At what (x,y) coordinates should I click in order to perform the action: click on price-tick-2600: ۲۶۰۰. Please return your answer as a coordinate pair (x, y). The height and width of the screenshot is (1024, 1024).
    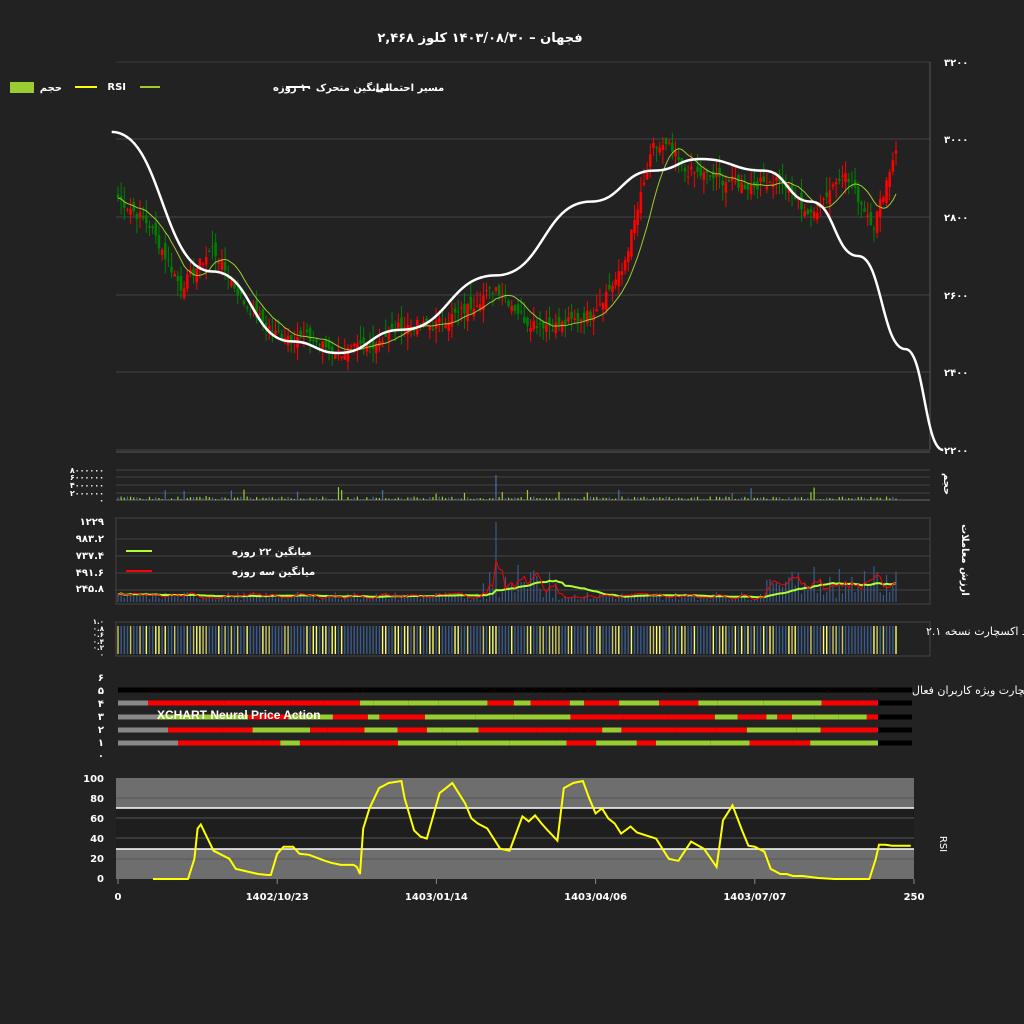
    Looking at the image, I should click on (956, 296).